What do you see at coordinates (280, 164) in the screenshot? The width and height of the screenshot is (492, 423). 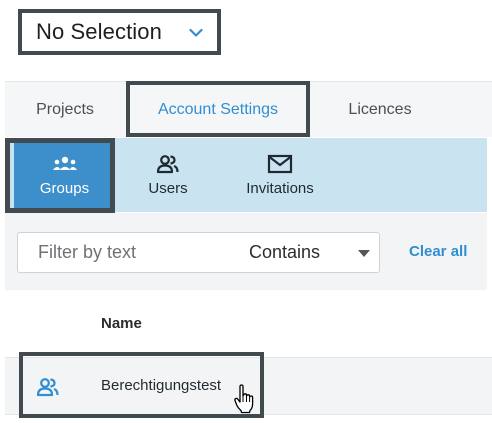 I see `envelope-icon` at bounding box center [280, 164].